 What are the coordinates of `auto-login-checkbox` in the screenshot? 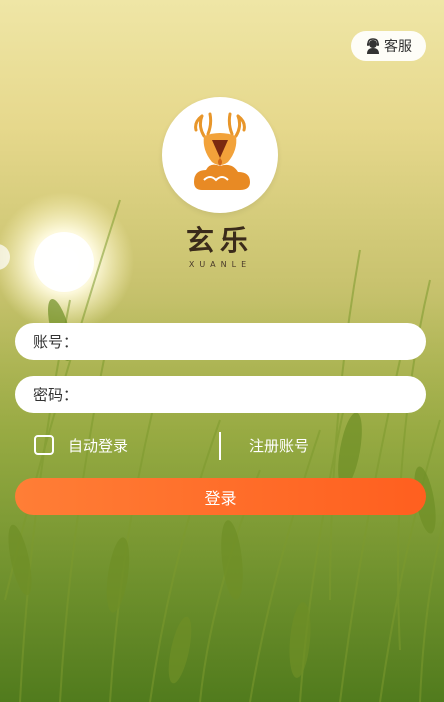 It's located at (44, 445).